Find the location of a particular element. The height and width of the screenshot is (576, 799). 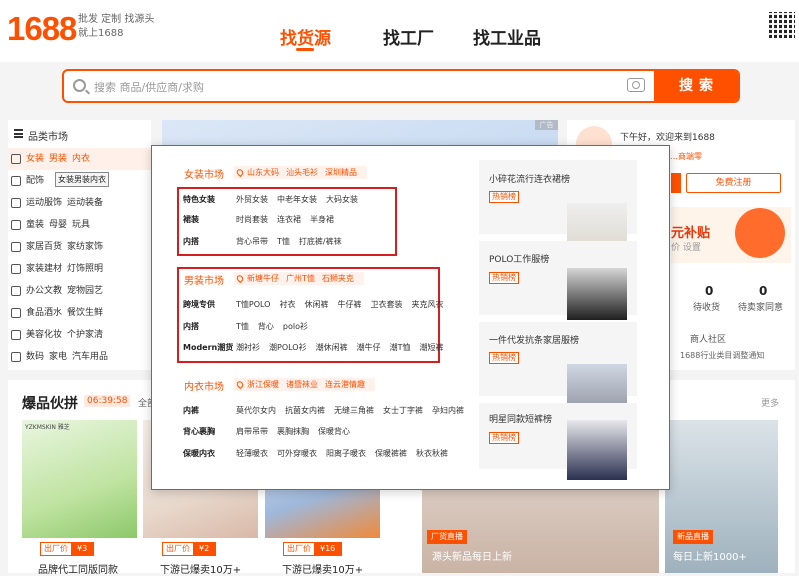

subcategory-link: 中老年女装 is located at coordinates (297, 199).